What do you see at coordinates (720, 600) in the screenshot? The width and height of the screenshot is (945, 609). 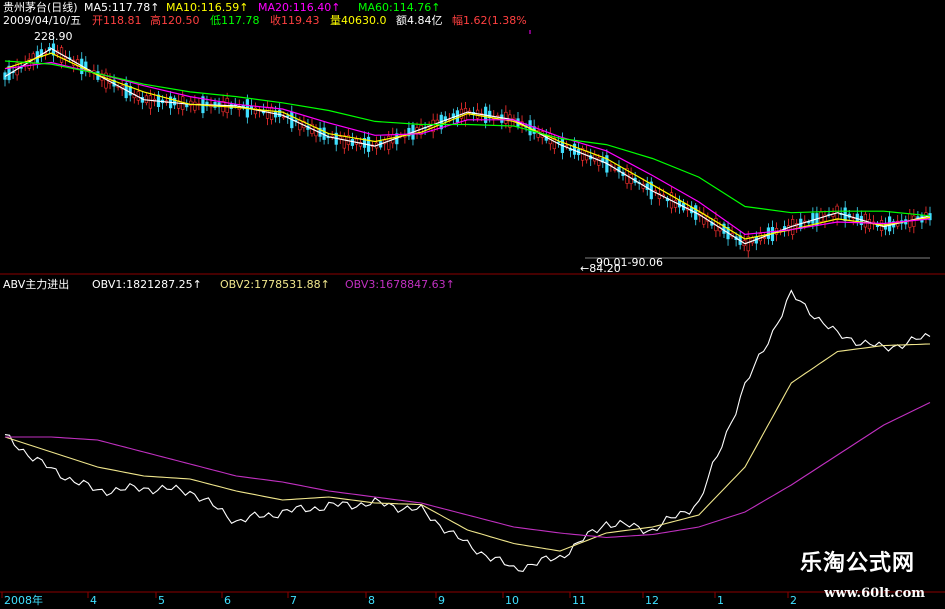 I see `x-tick-label: 1` at bounding box center [720, 600].